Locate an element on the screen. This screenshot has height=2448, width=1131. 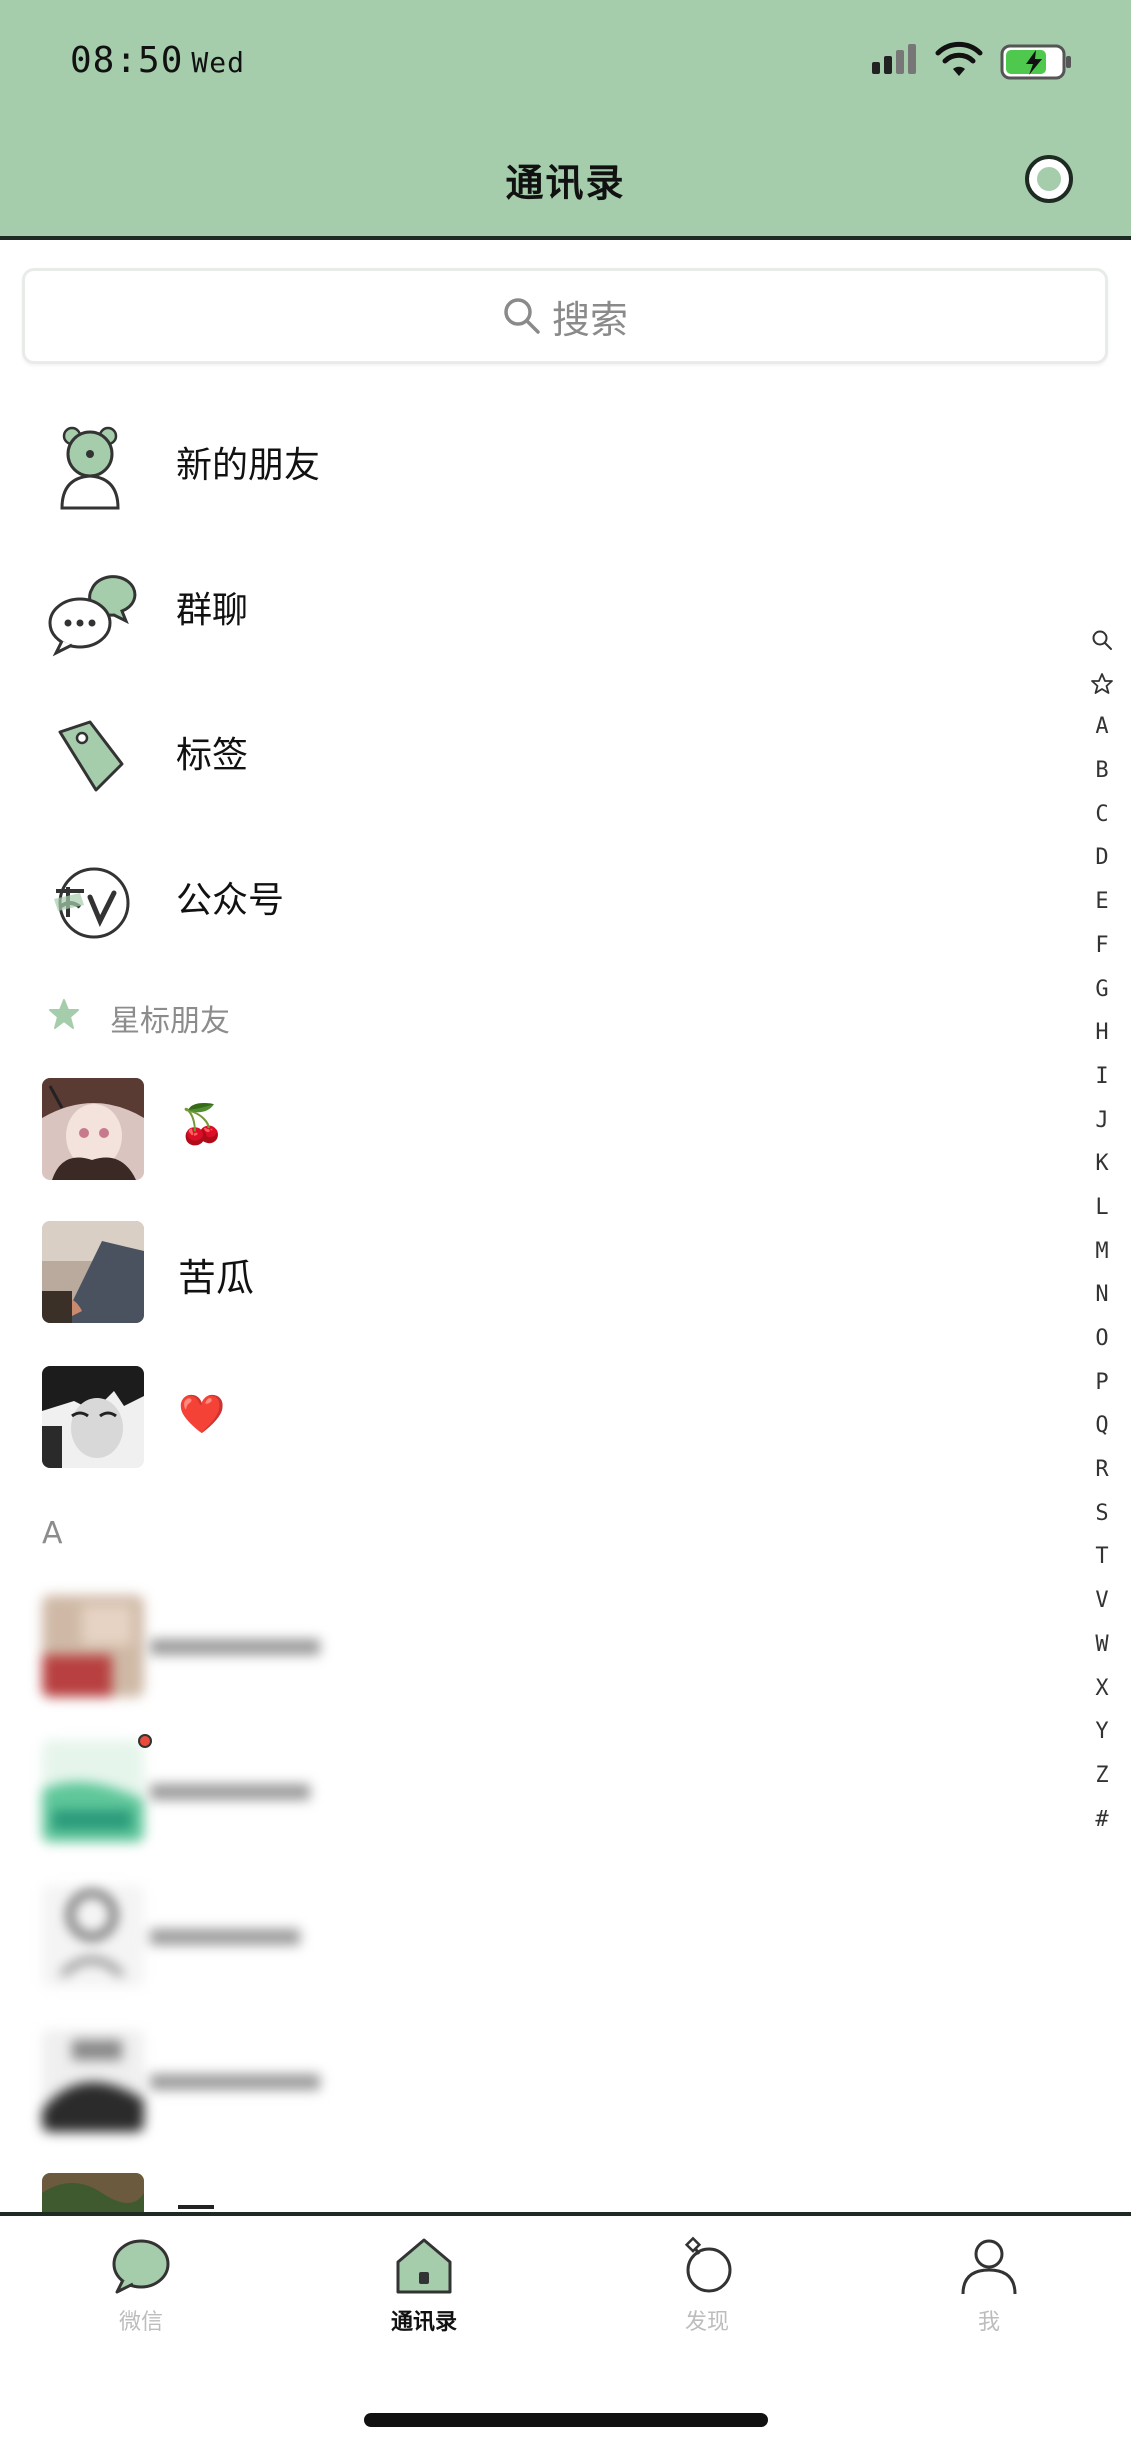
cellular-signal-icon is located at coordinates (894, 59).